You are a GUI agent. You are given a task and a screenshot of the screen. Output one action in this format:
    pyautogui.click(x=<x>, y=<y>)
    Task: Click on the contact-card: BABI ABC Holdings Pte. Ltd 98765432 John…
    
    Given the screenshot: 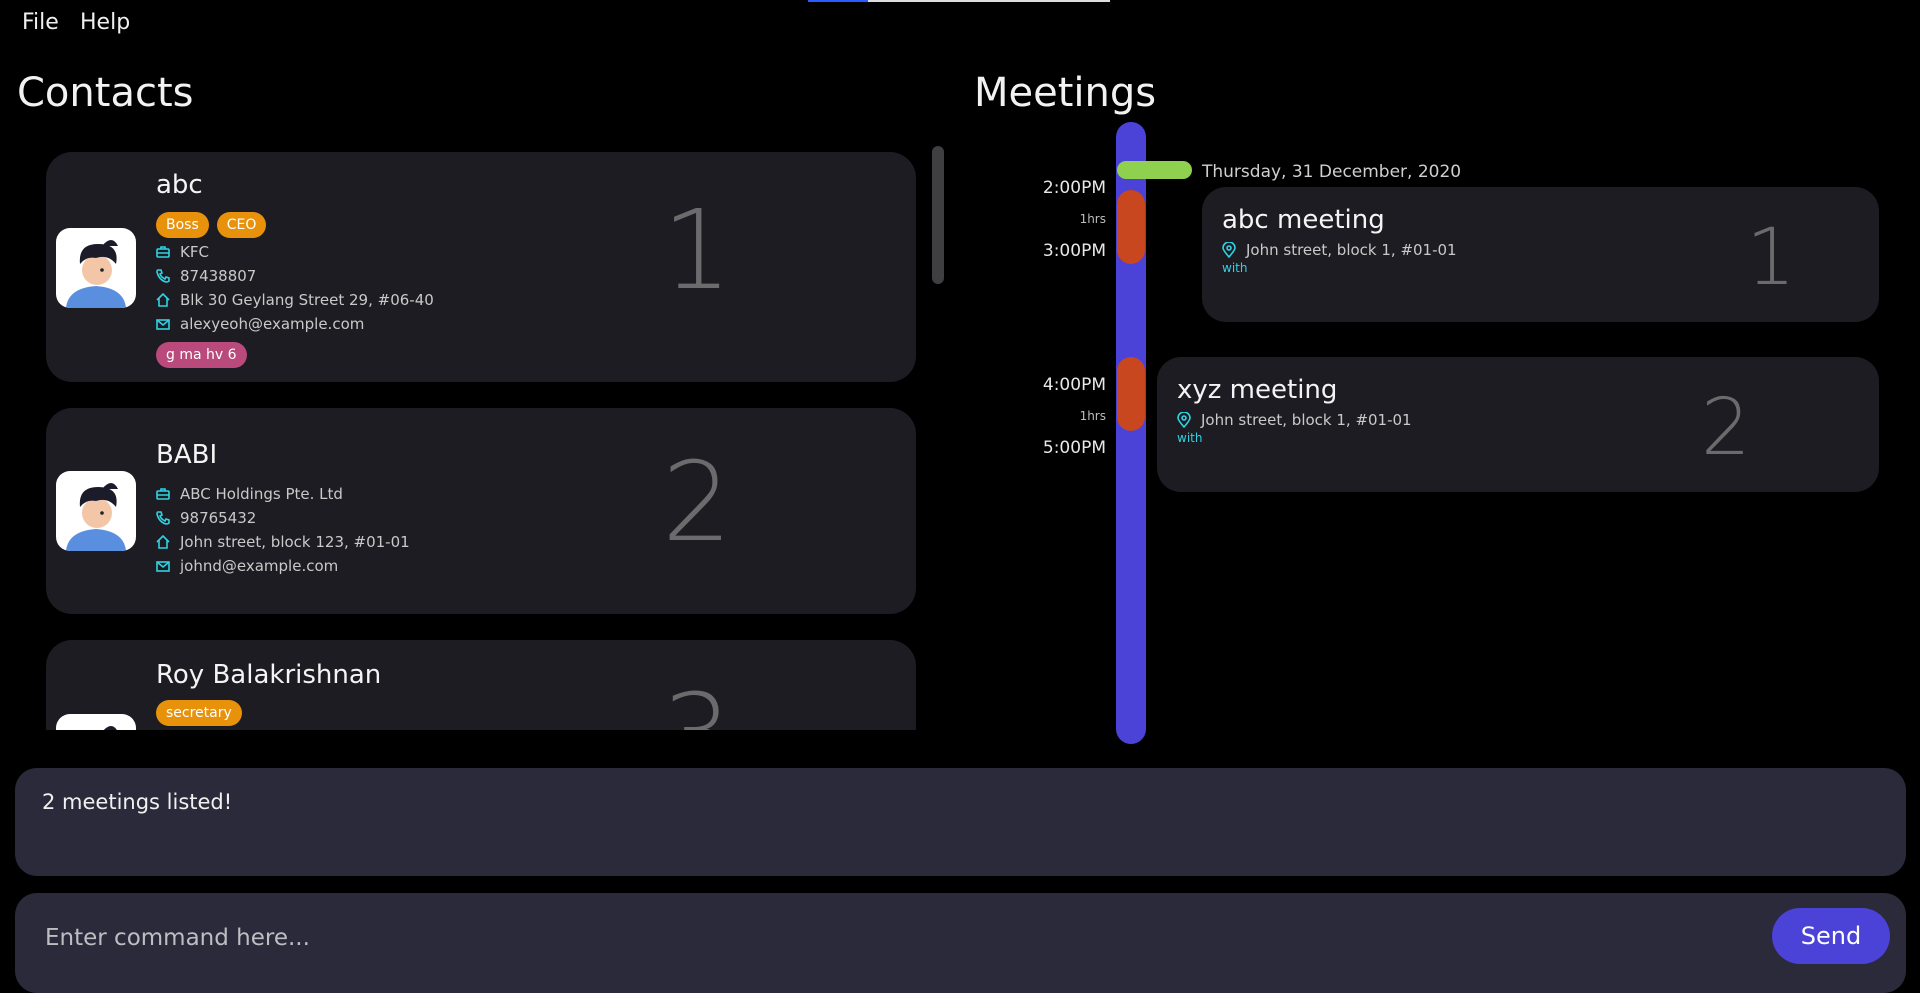 What is the action you would take?
    pyautogui.click(x=481, y=511)
    